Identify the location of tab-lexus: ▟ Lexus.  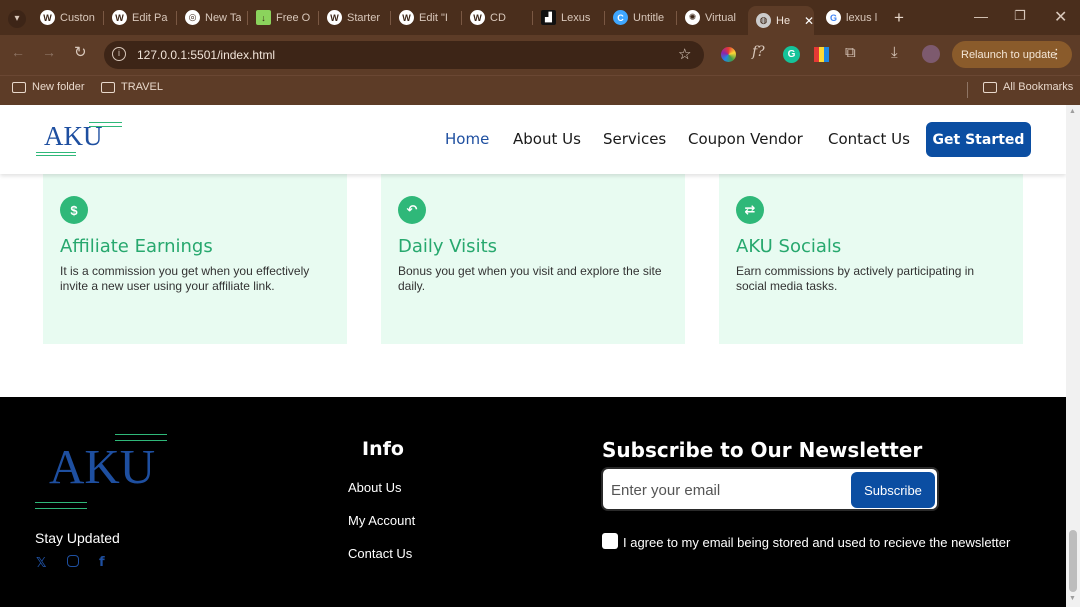
(569, 17).